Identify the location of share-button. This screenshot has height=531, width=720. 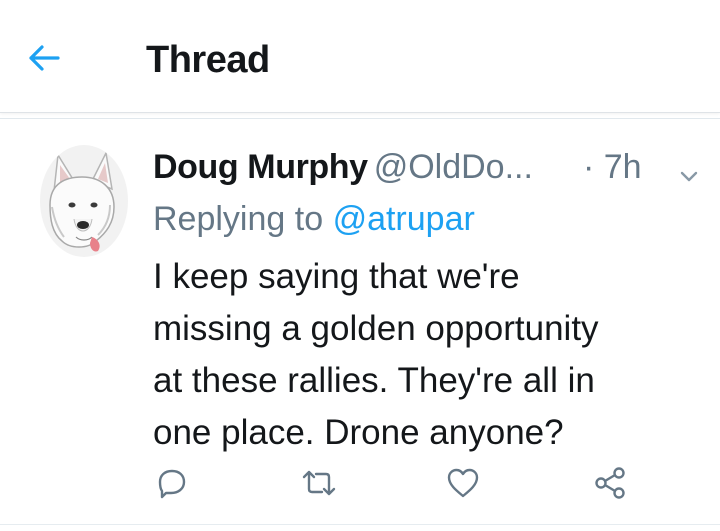
(610, 483).